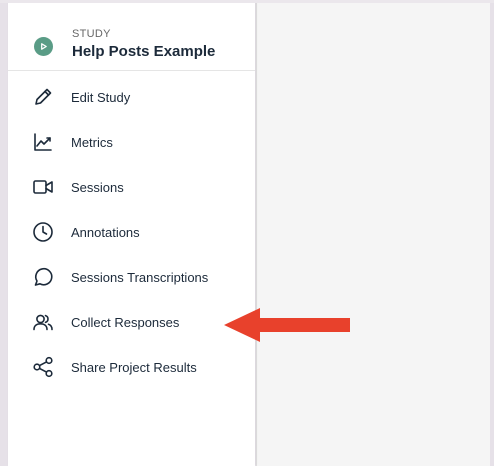  What do you see at coordinates (131, 142) in the screenshot?
I see `sidebar-item-metrics: Metrics` at bounding box center [131, 142].